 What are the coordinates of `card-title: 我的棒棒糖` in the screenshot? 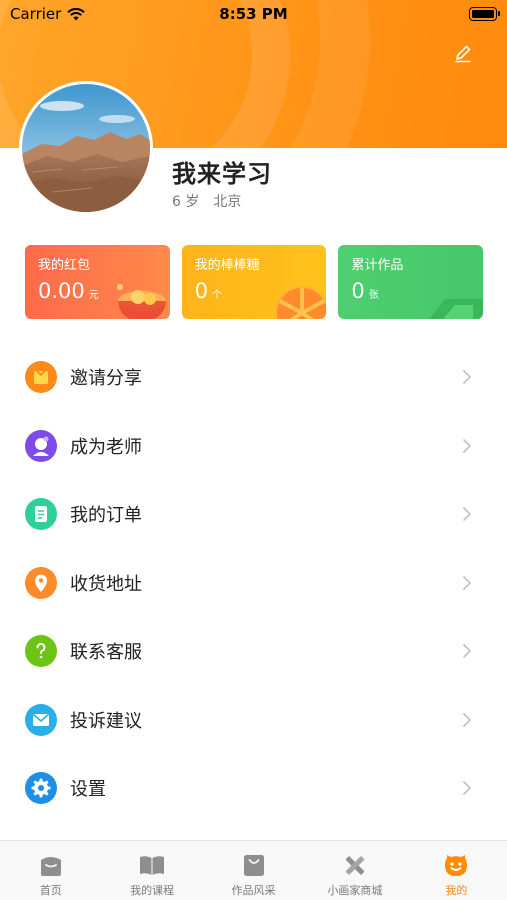 It's located at (227, 265).